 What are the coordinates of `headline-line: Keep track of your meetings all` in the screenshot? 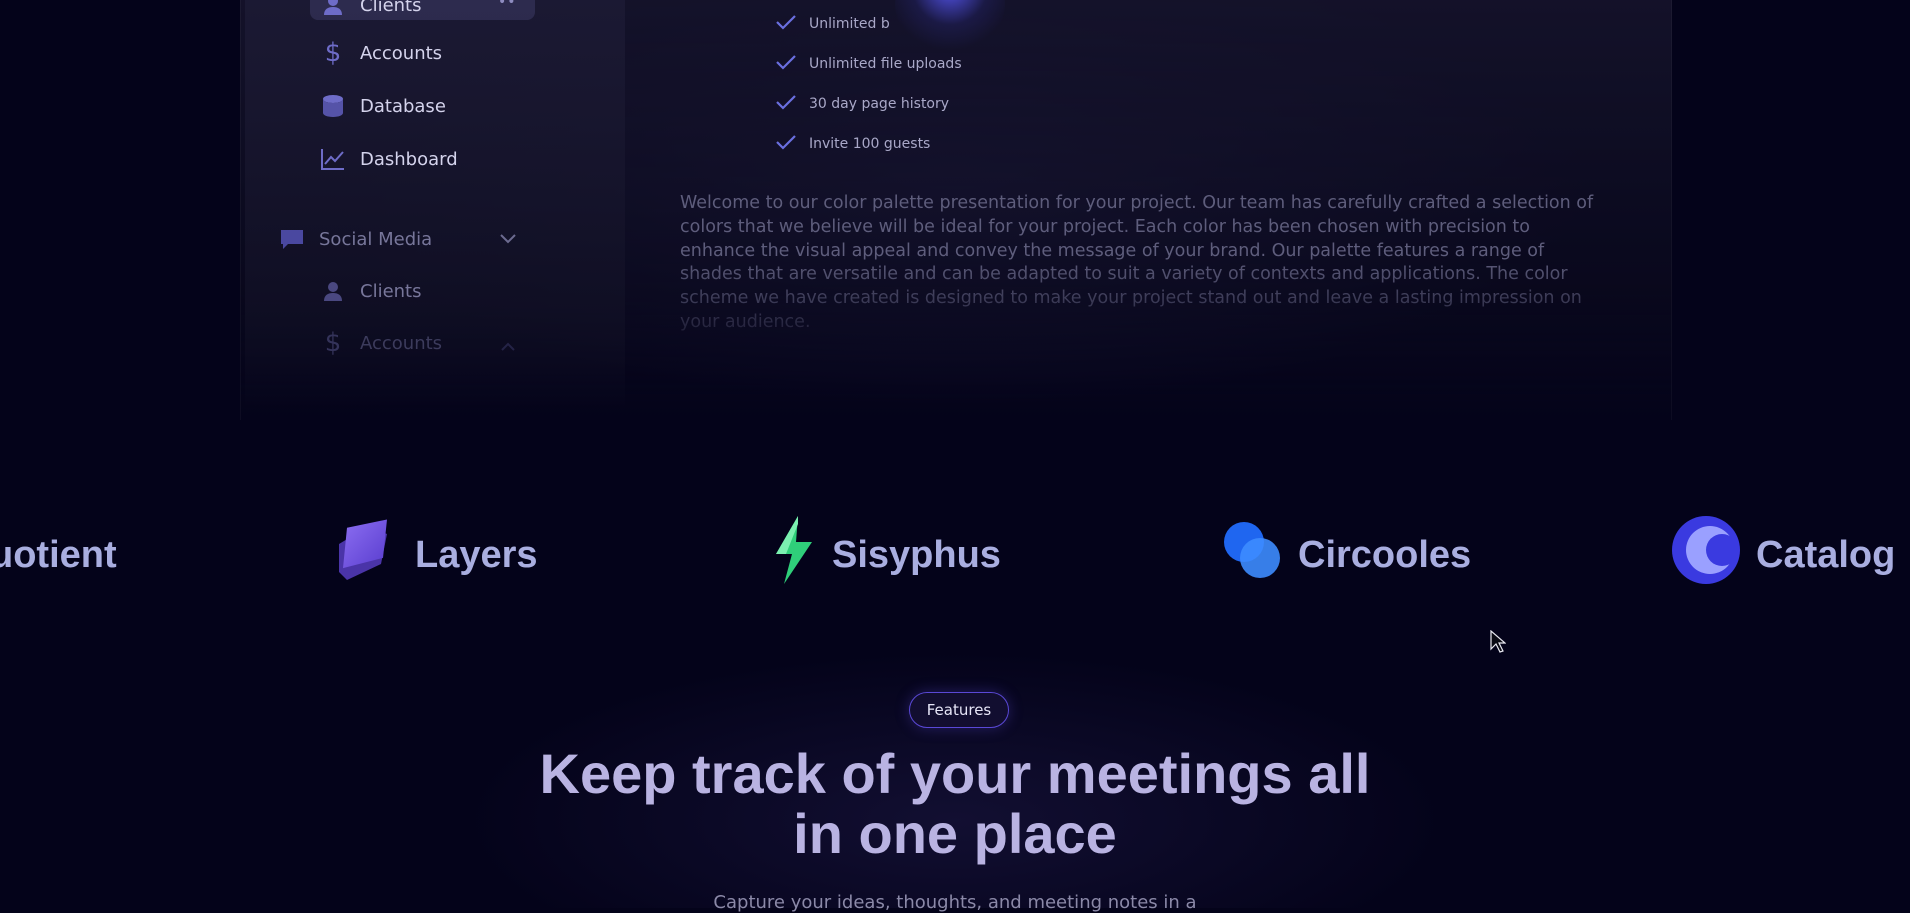 It's located at (955, 773).